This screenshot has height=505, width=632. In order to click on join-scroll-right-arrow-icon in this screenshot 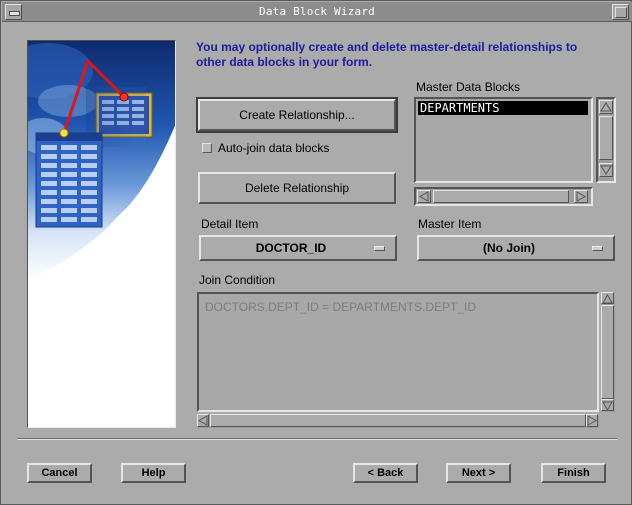, I will do `click(592, 420)`.